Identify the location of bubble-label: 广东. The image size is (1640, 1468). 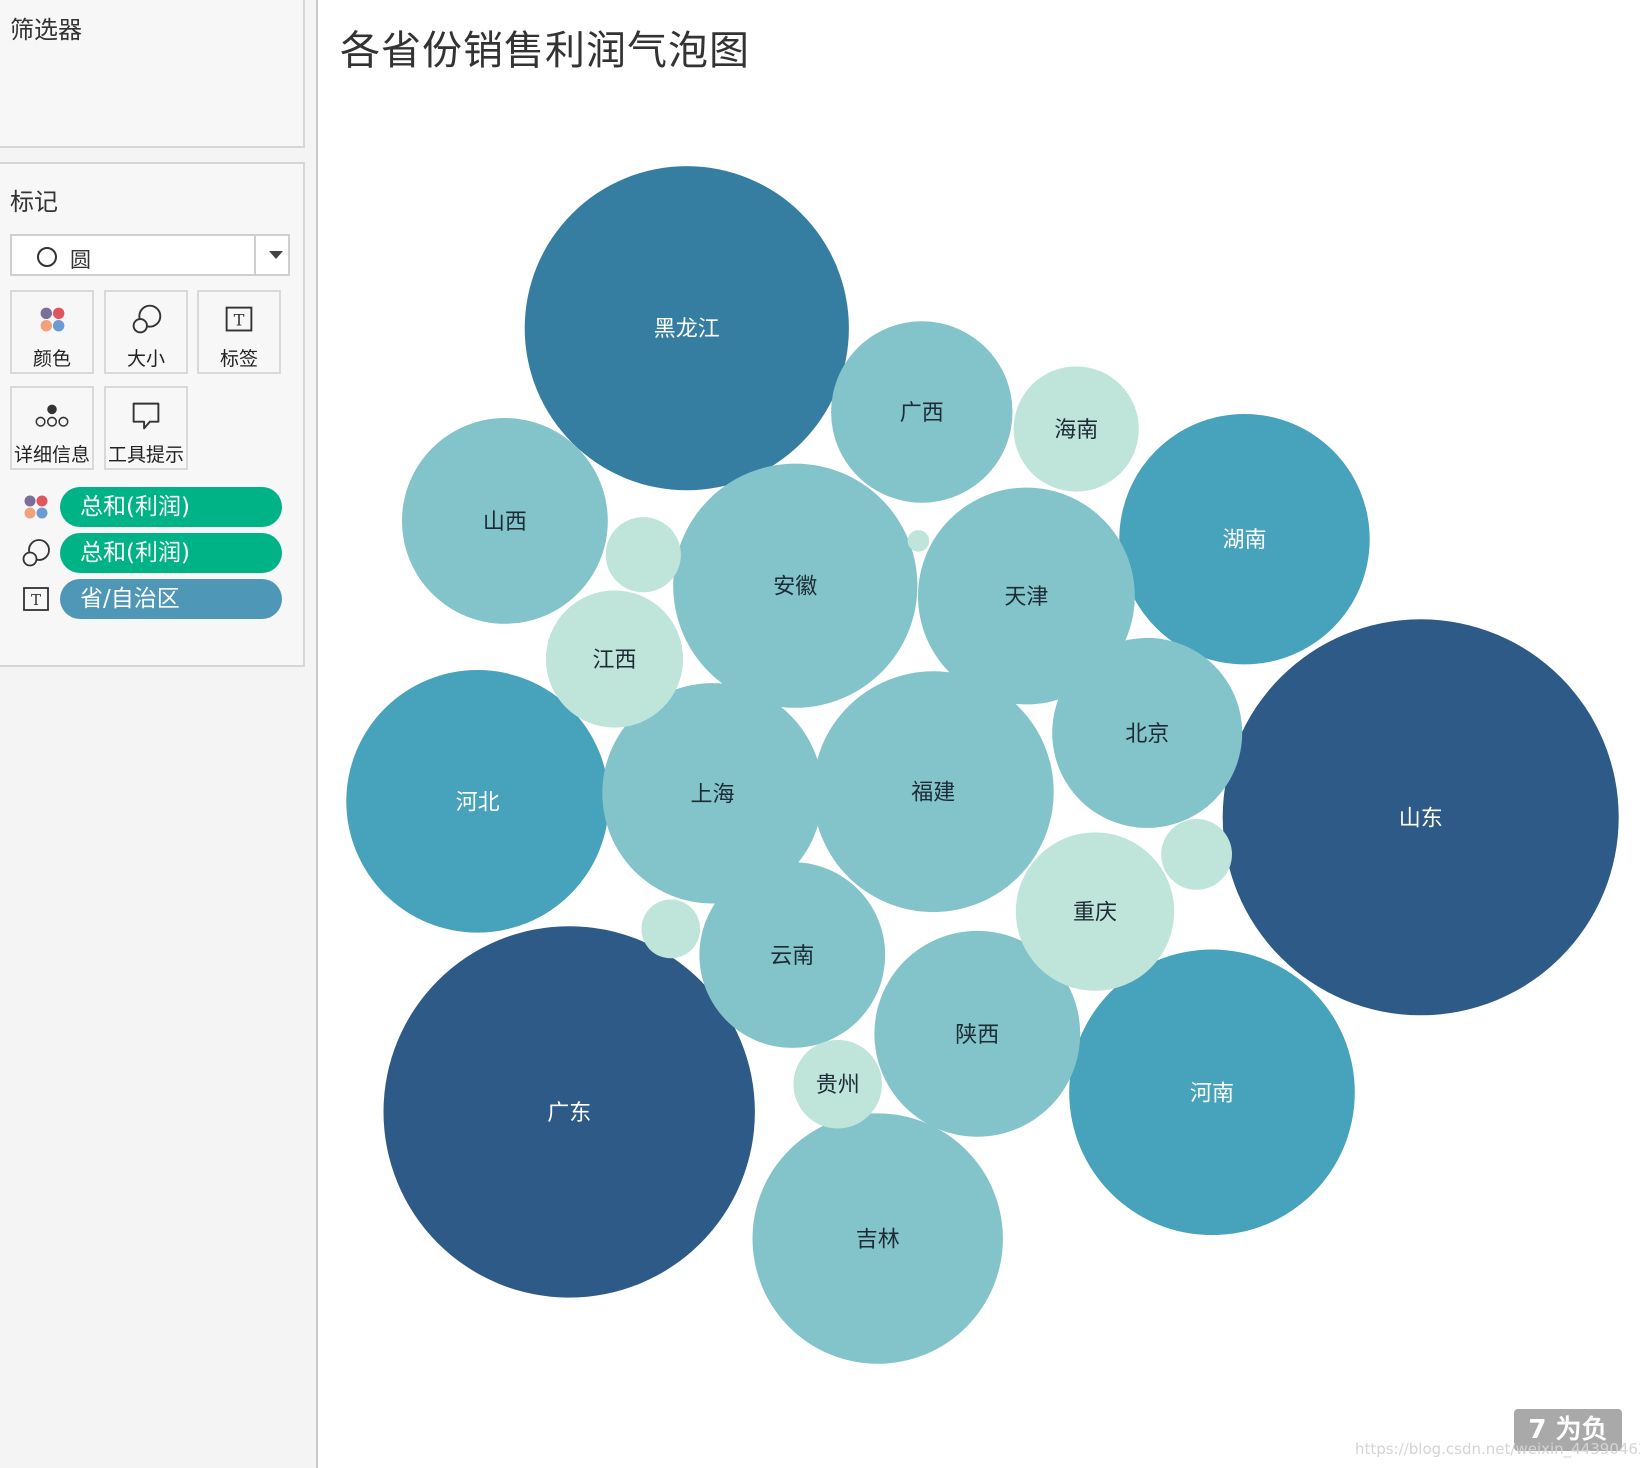
(569, 1113).